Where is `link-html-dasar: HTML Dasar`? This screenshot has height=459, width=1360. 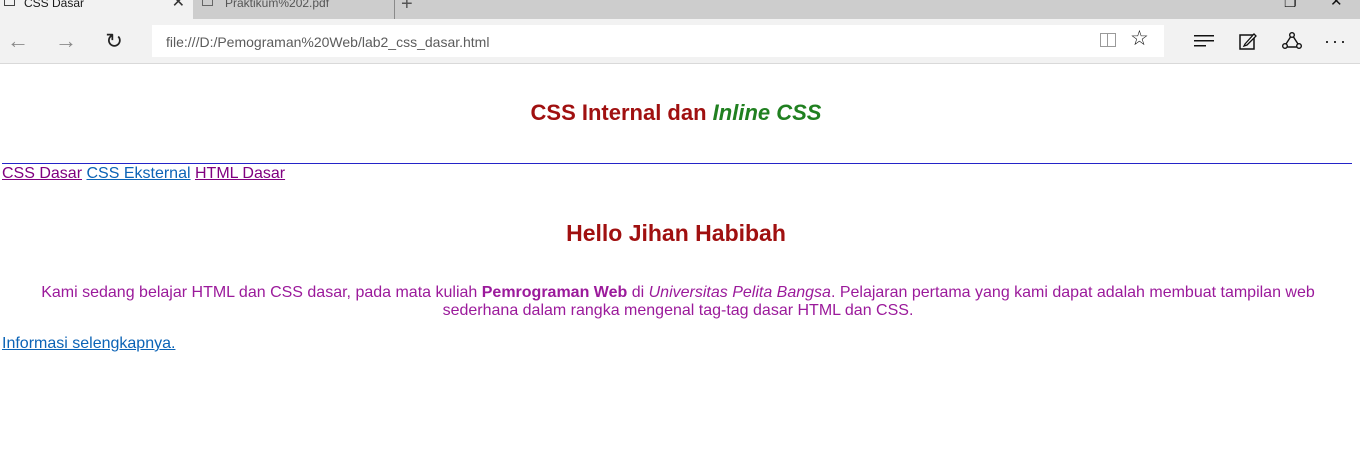 link-html-dasar: HTML Dasar is located at coordinates (240, 173).